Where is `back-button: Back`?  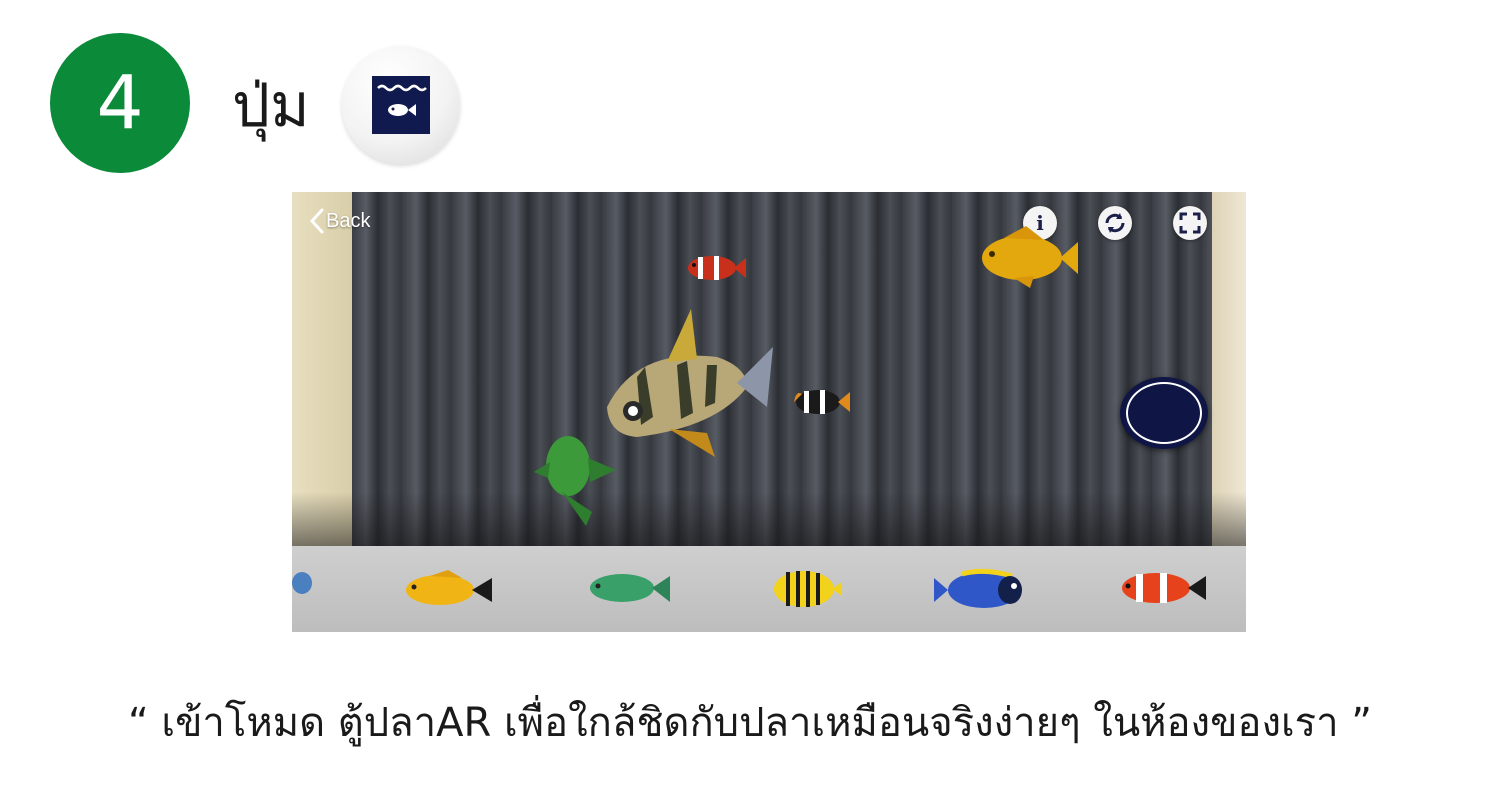
back-button: Back is located at coordinates (340, 221).